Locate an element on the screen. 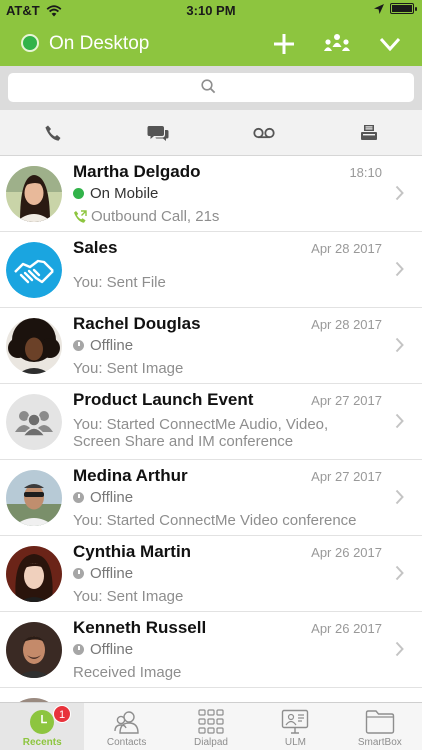 Image resolution: width=422 pixels, height=750 pixels. filter-fax is located at coordinates (369, 132).